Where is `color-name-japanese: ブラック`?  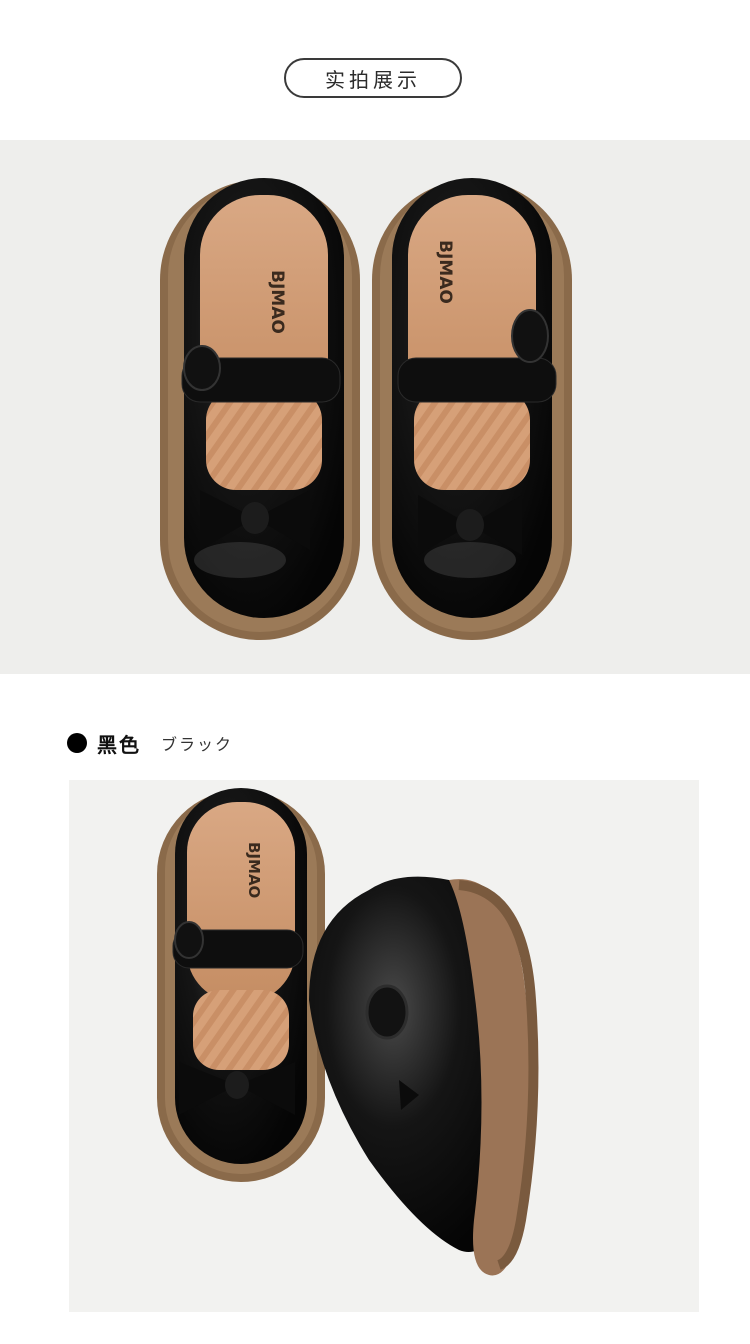
color-name-japanese: ブラック is located at coordinates (197, 744).